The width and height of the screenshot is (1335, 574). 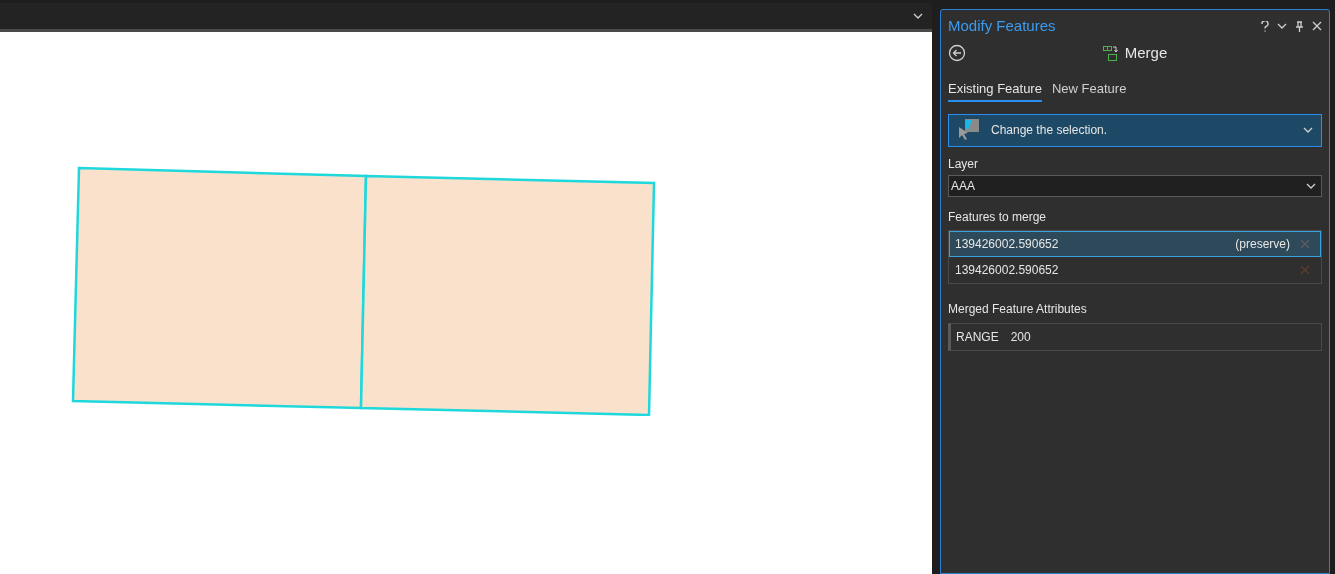 What do you see at coordinates (1111, 53) in the screenshot?
I see `merge-icon` at bounding box center [1111, 53].